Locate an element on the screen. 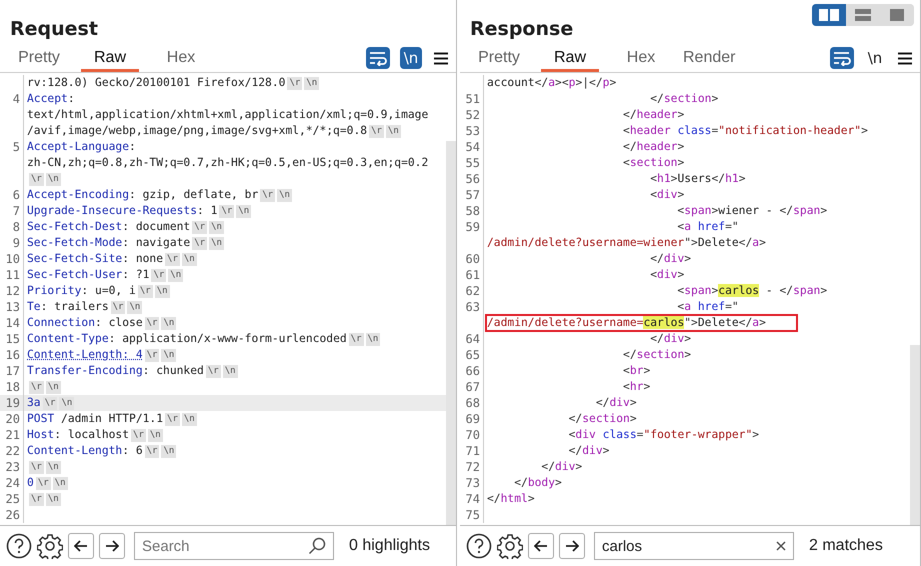 The height and width of the screenshot is (566, 921). line-number: 54 is located at coordinates (472, 147).